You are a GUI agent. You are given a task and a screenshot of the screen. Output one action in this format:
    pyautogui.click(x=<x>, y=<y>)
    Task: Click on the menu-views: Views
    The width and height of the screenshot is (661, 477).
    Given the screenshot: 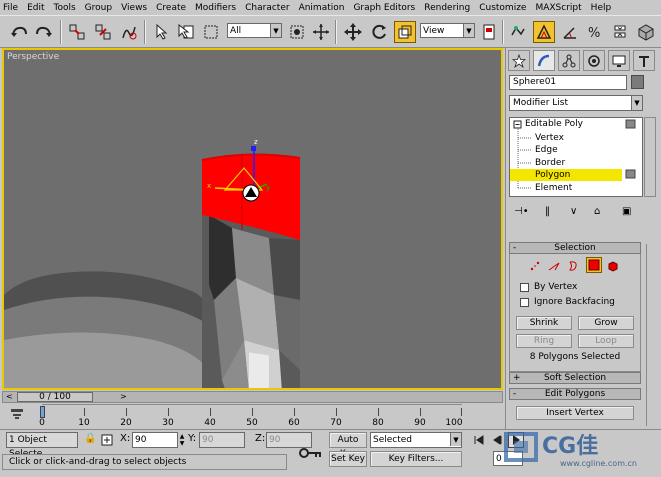 What is the action you would take?
    pyautogui.click(x=134, y=8)
    